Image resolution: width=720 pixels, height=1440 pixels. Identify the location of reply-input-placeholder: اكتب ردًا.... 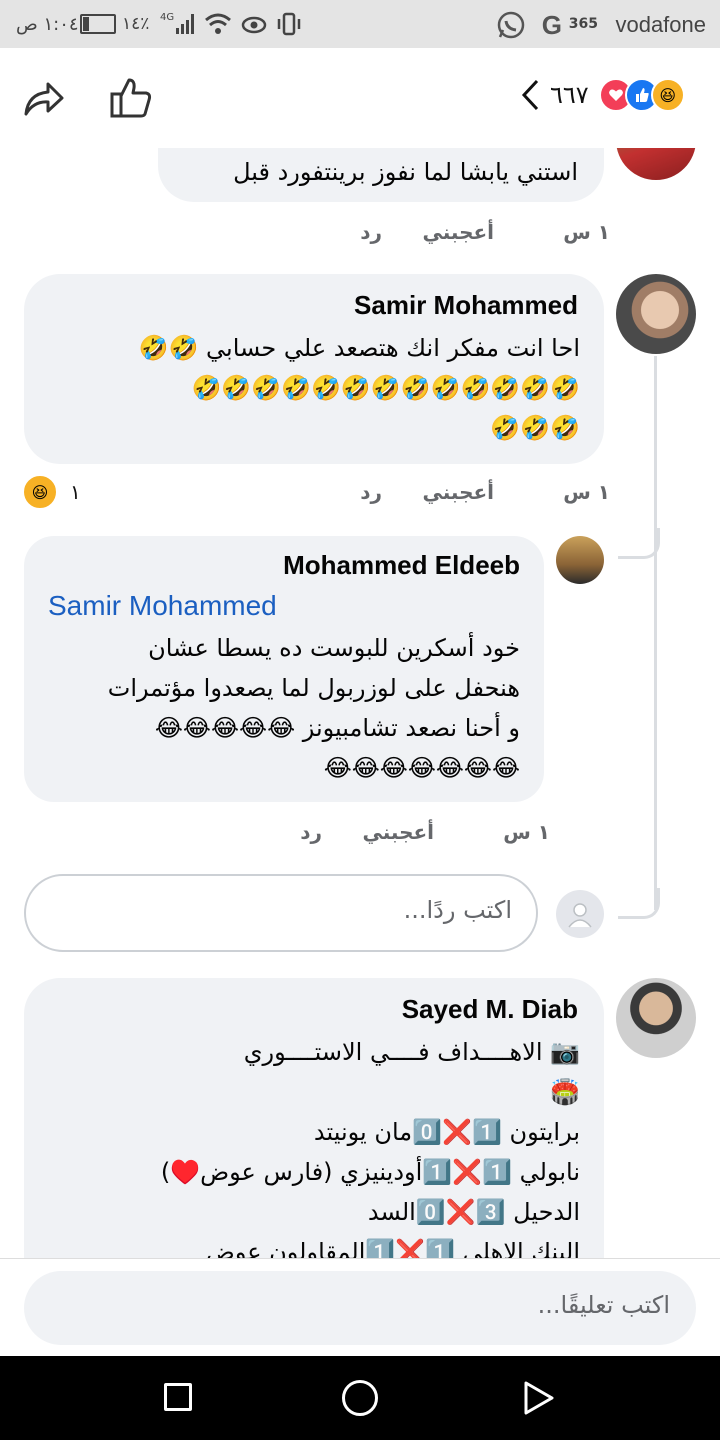
(457, 910).